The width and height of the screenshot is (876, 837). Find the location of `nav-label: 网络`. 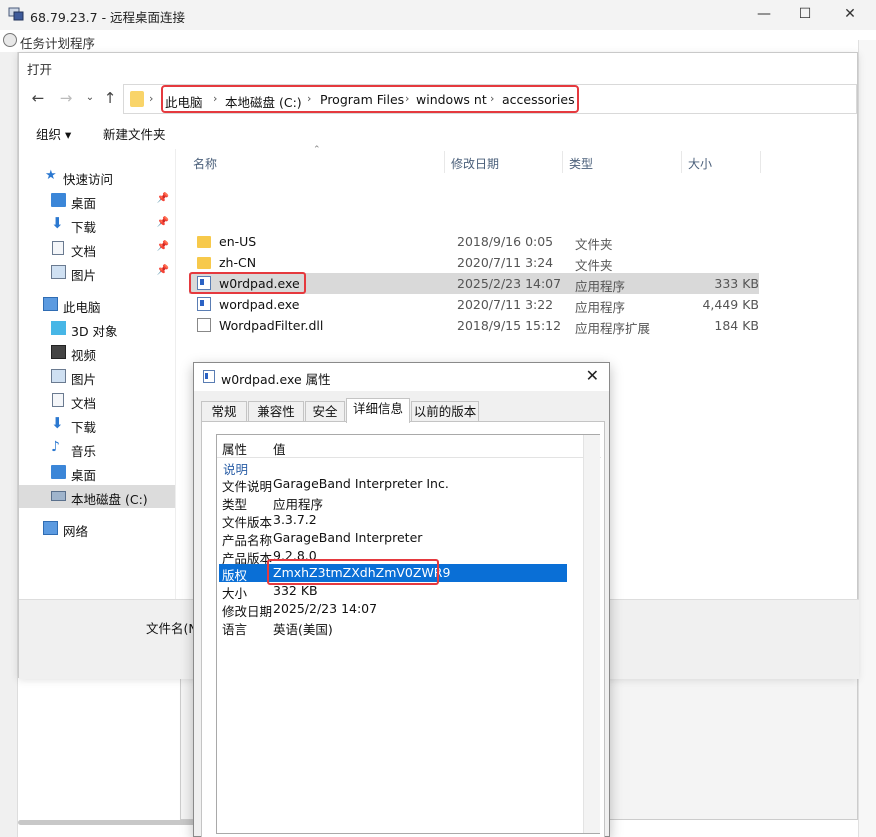

nav-label: 网络 is located at coordinates (76, 531).